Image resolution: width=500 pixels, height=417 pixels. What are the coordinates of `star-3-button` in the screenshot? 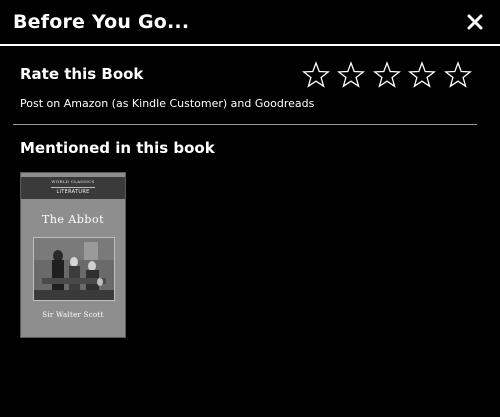 It's located at (387, 75).